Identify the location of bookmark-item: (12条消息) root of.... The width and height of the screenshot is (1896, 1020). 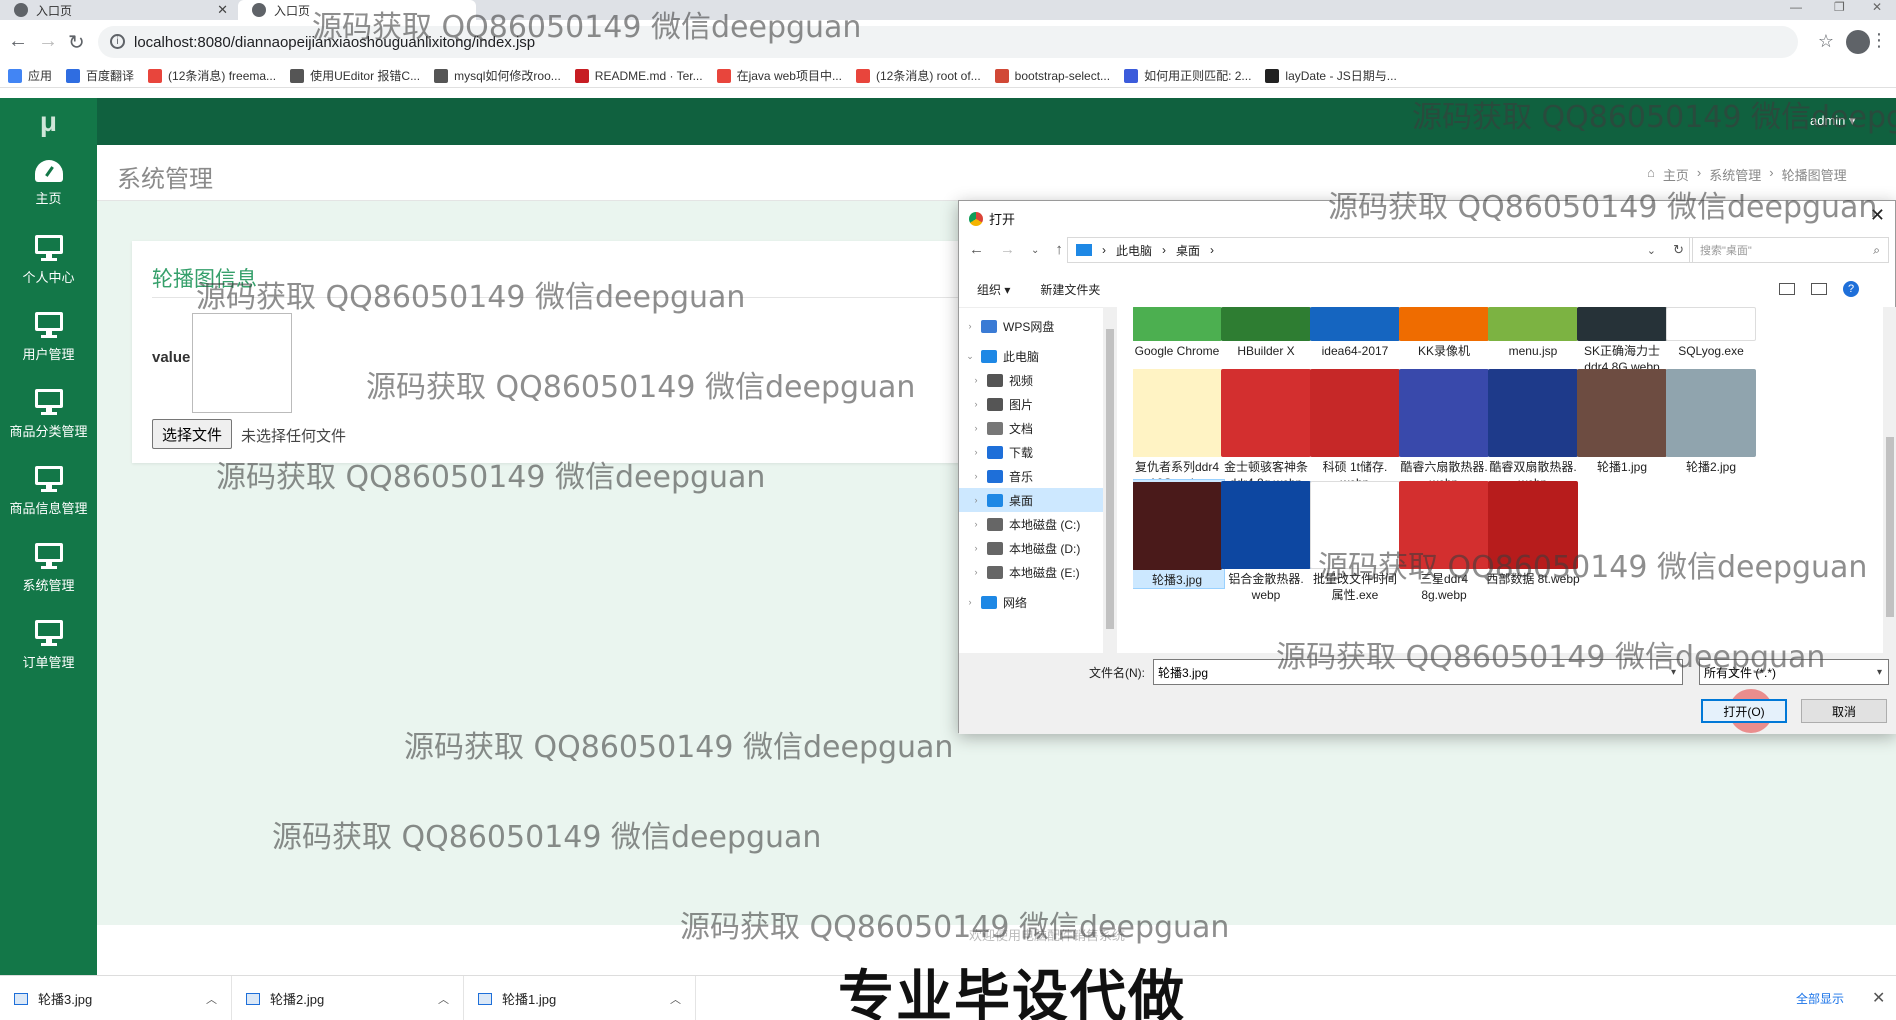
(918, 75).